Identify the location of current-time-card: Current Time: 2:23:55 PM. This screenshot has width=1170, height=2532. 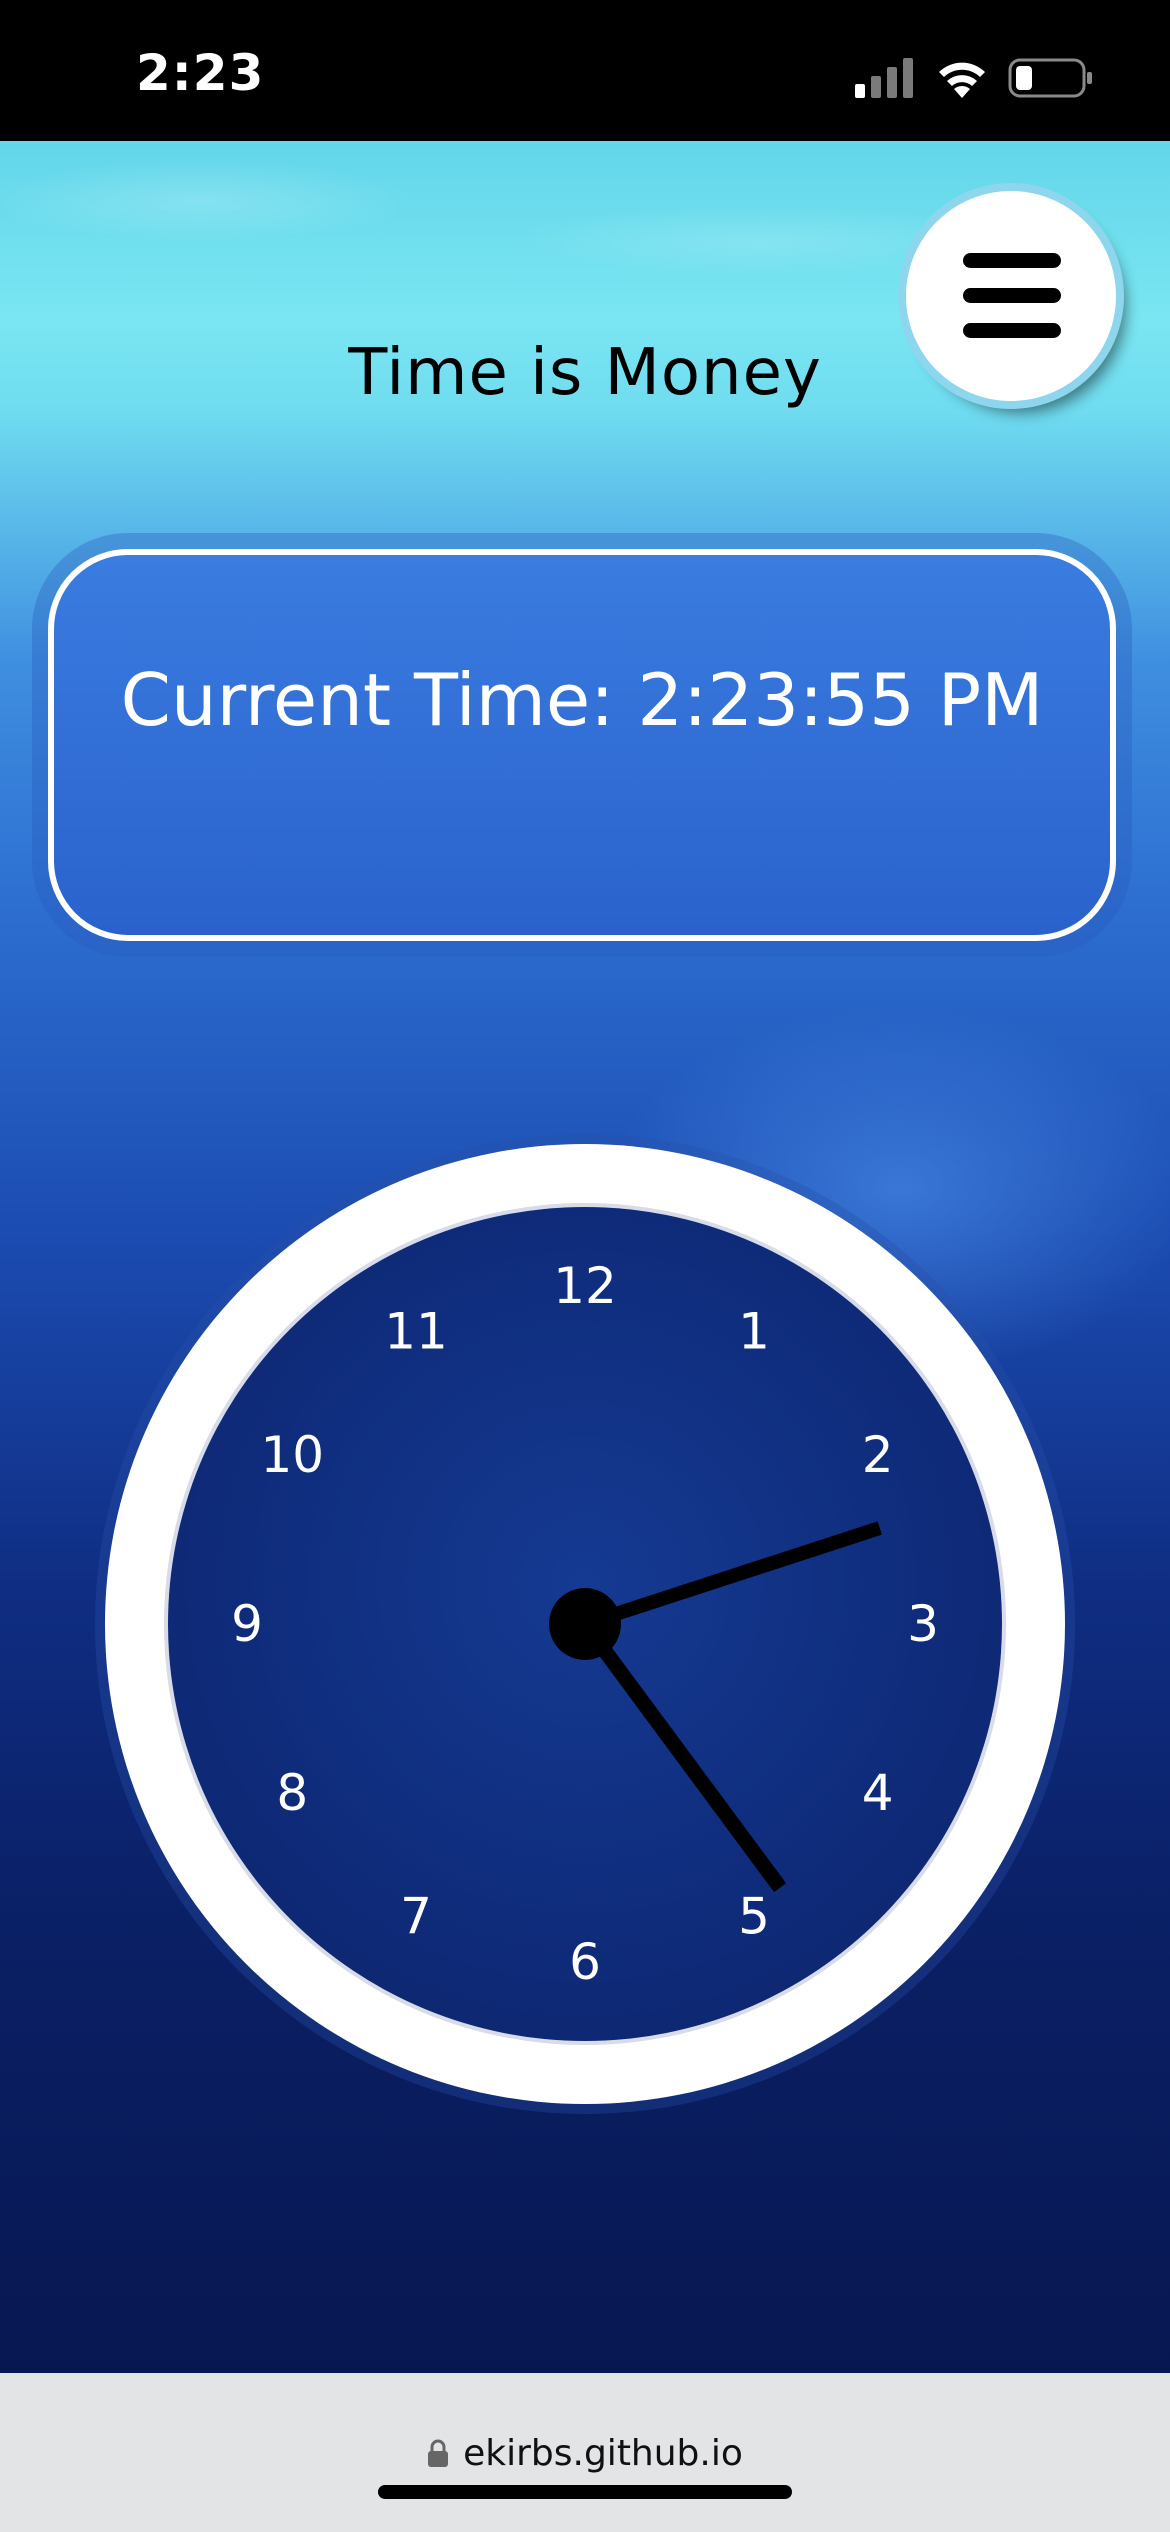
(582, 745).